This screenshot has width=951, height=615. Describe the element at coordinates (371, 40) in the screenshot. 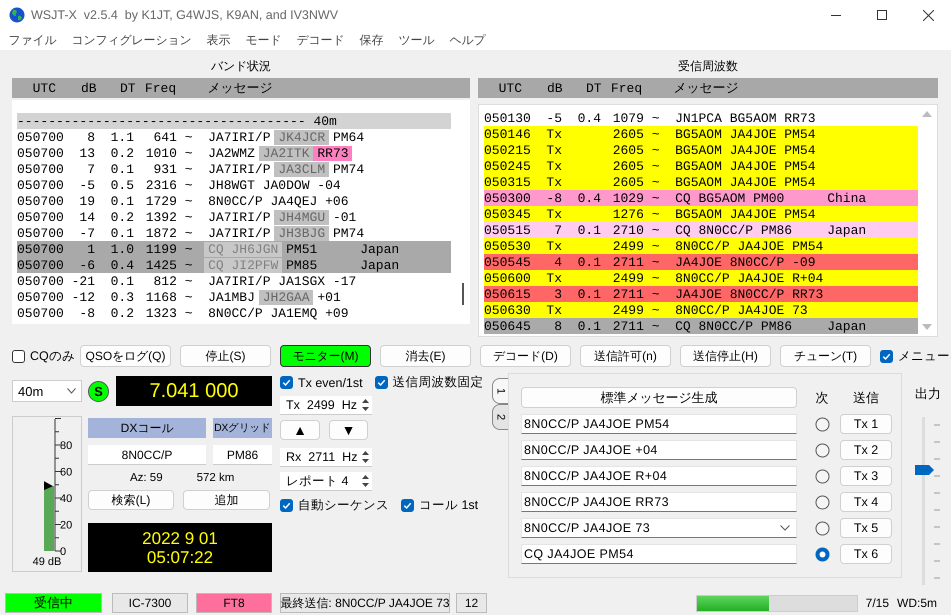

I see `menu-item: 保存` at that location.